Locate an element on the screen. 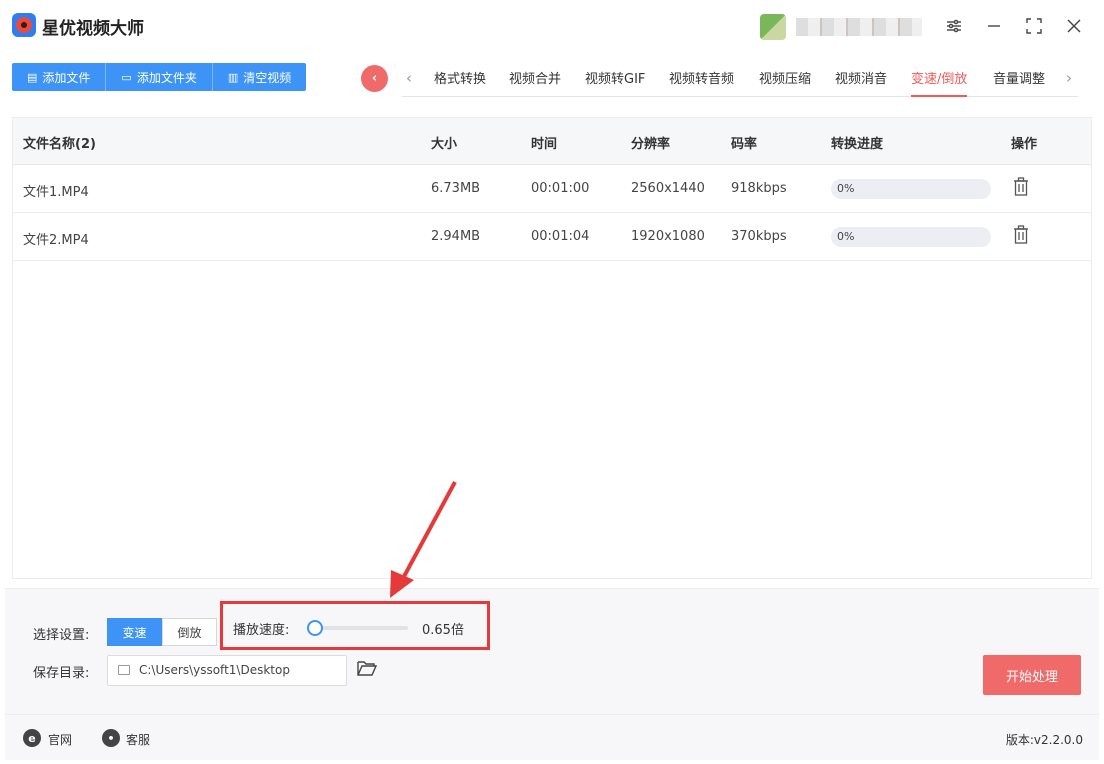 Image resolution: width=1104 pixels, height=764 pixels. cell-name: 文件1.MP4 is located at coordinates (56, 192).